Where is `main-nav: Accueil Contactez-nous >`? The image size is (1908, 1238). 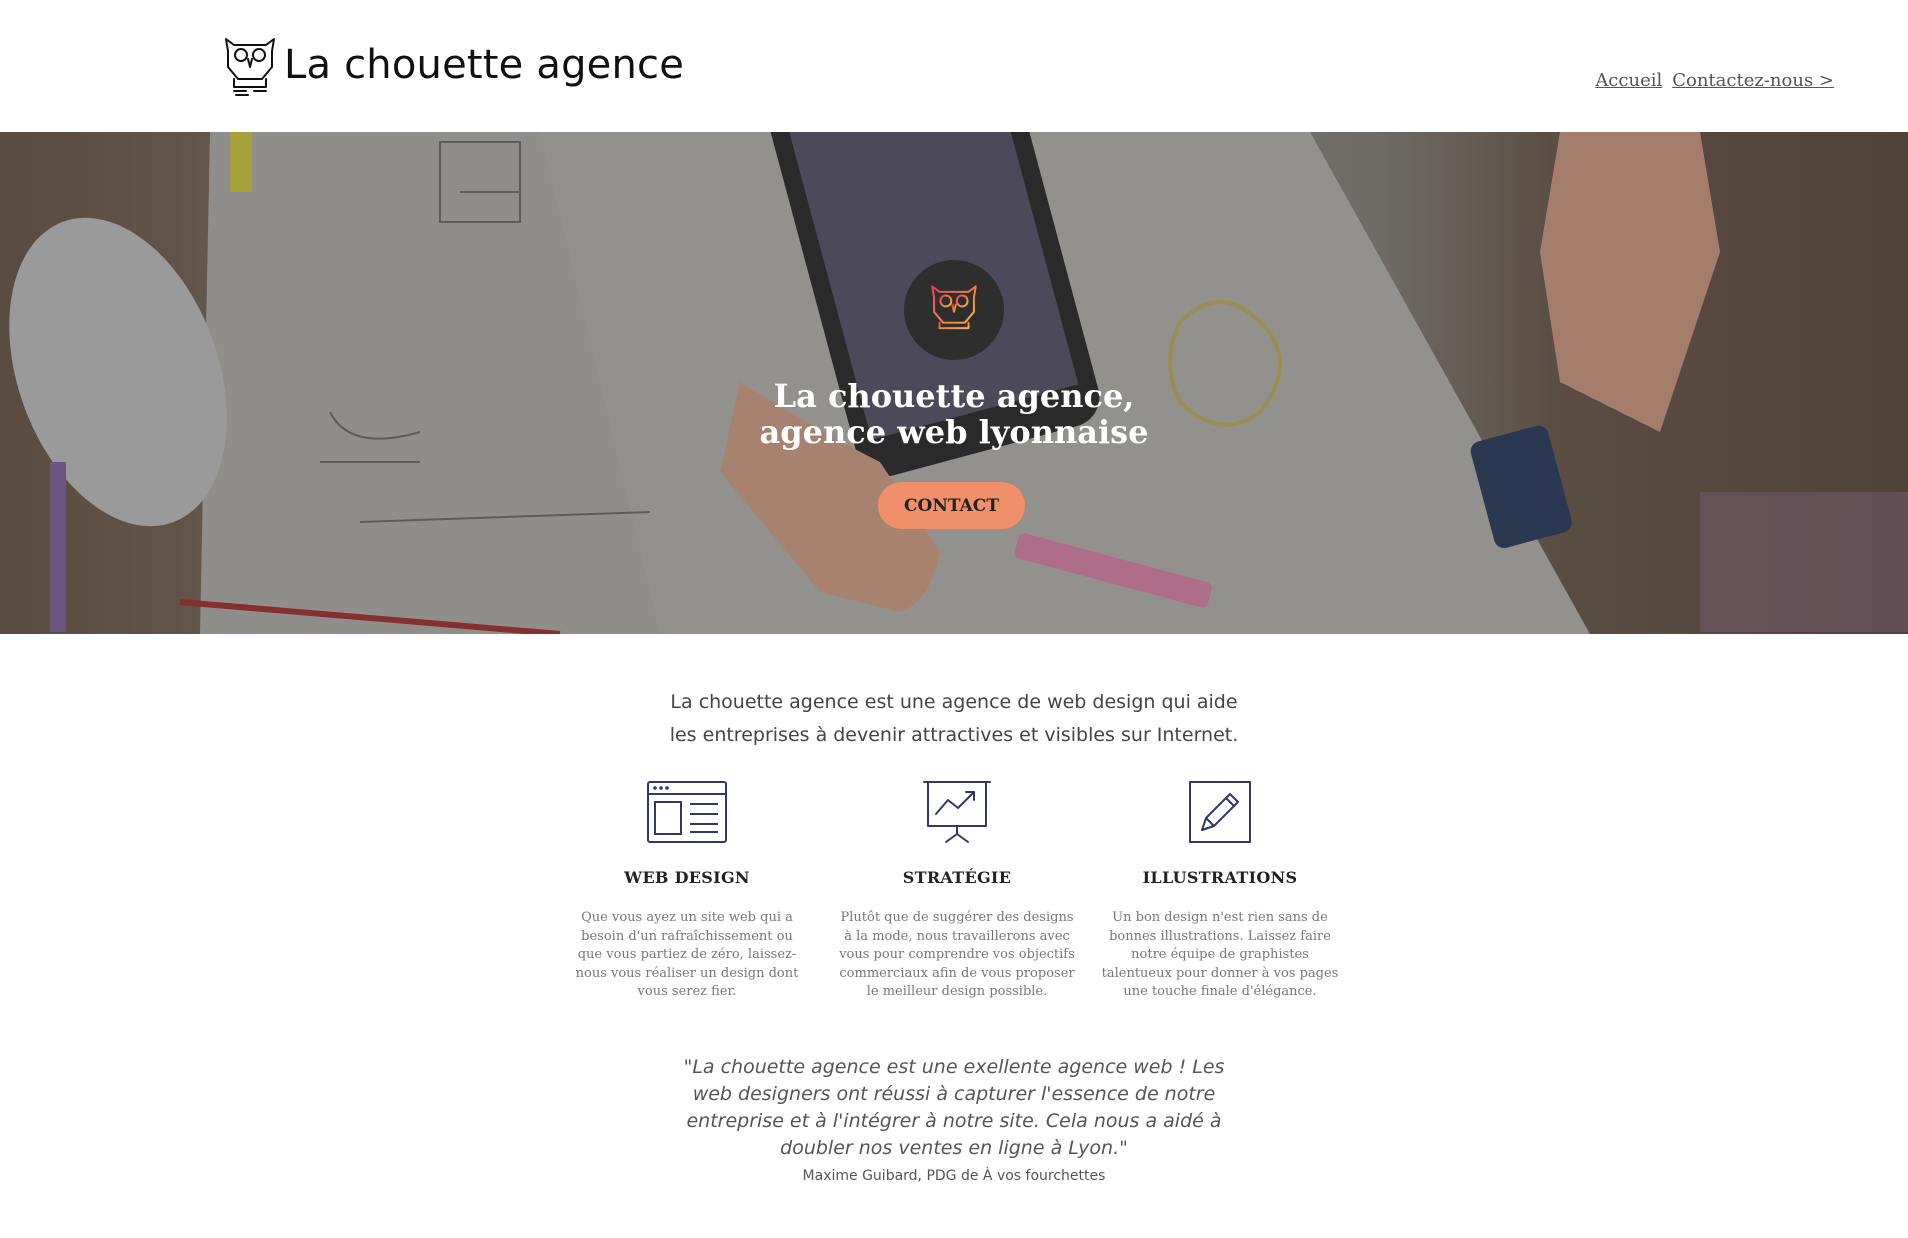
main-nav: Accueil Contactez-nous > is located at coordinates (1714, 80).